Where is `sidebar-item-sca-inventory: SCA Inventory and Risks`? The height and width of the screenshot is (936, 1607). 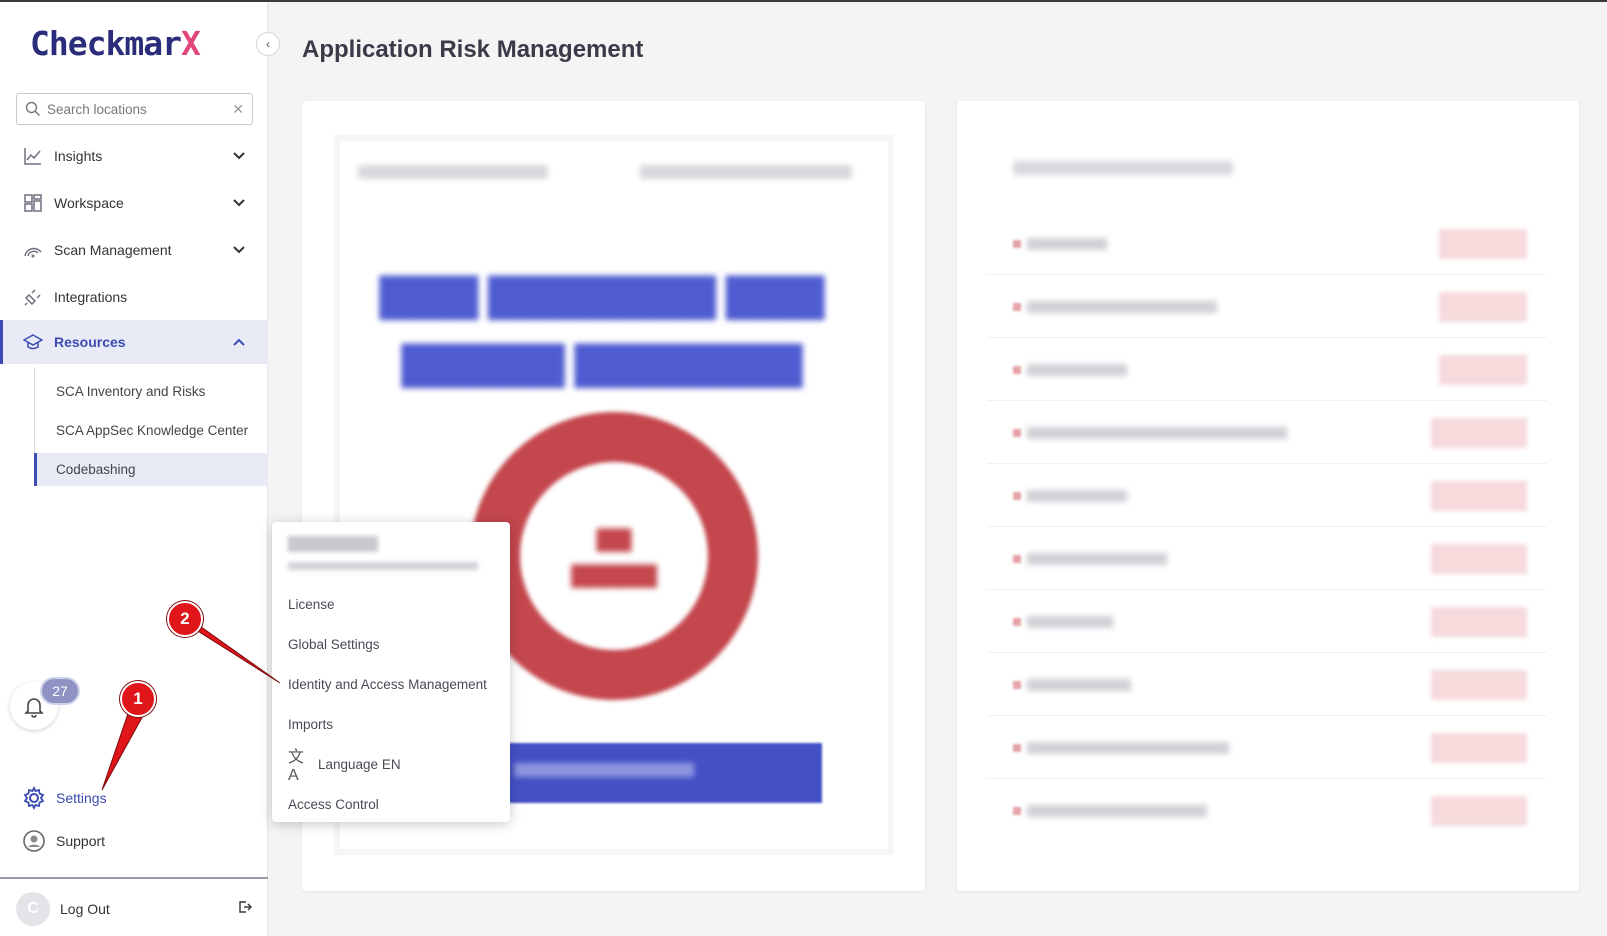 sidebar-item-sca-inventory: SCA Inventory and Risks is located at coordinates (151, 391).